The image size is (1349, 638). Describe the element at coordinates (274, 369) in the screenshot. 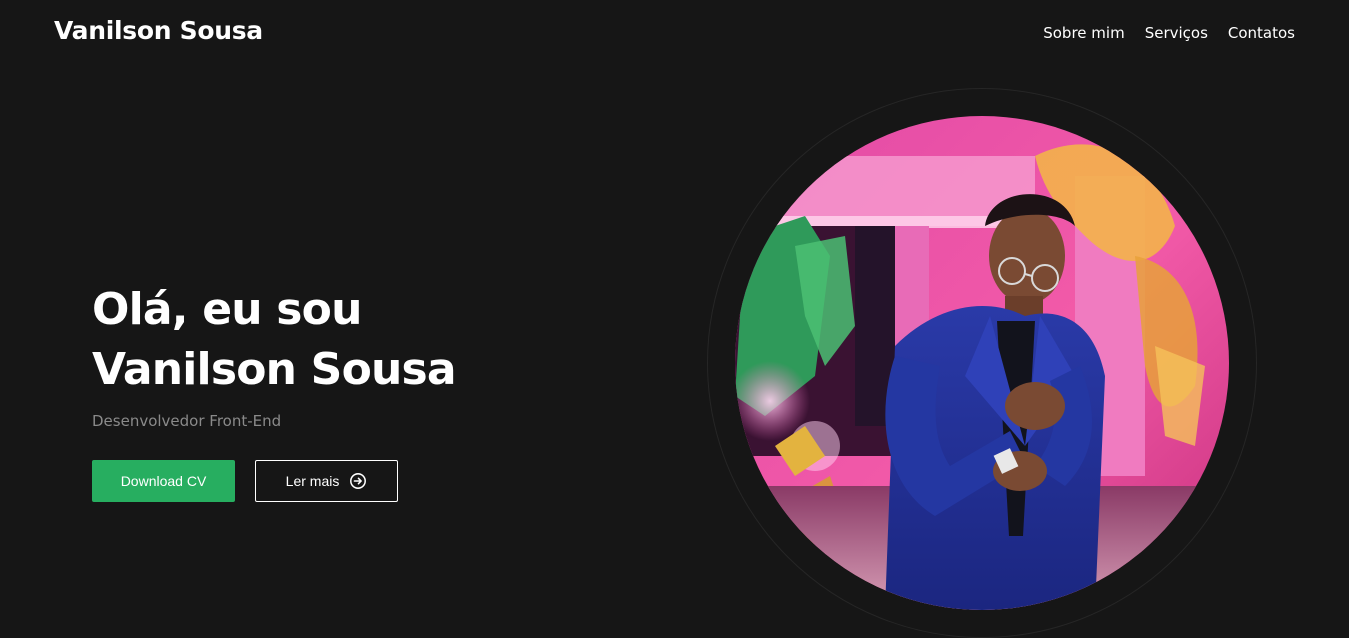

I see `hero-name: Vanilson Sousa` at that location.